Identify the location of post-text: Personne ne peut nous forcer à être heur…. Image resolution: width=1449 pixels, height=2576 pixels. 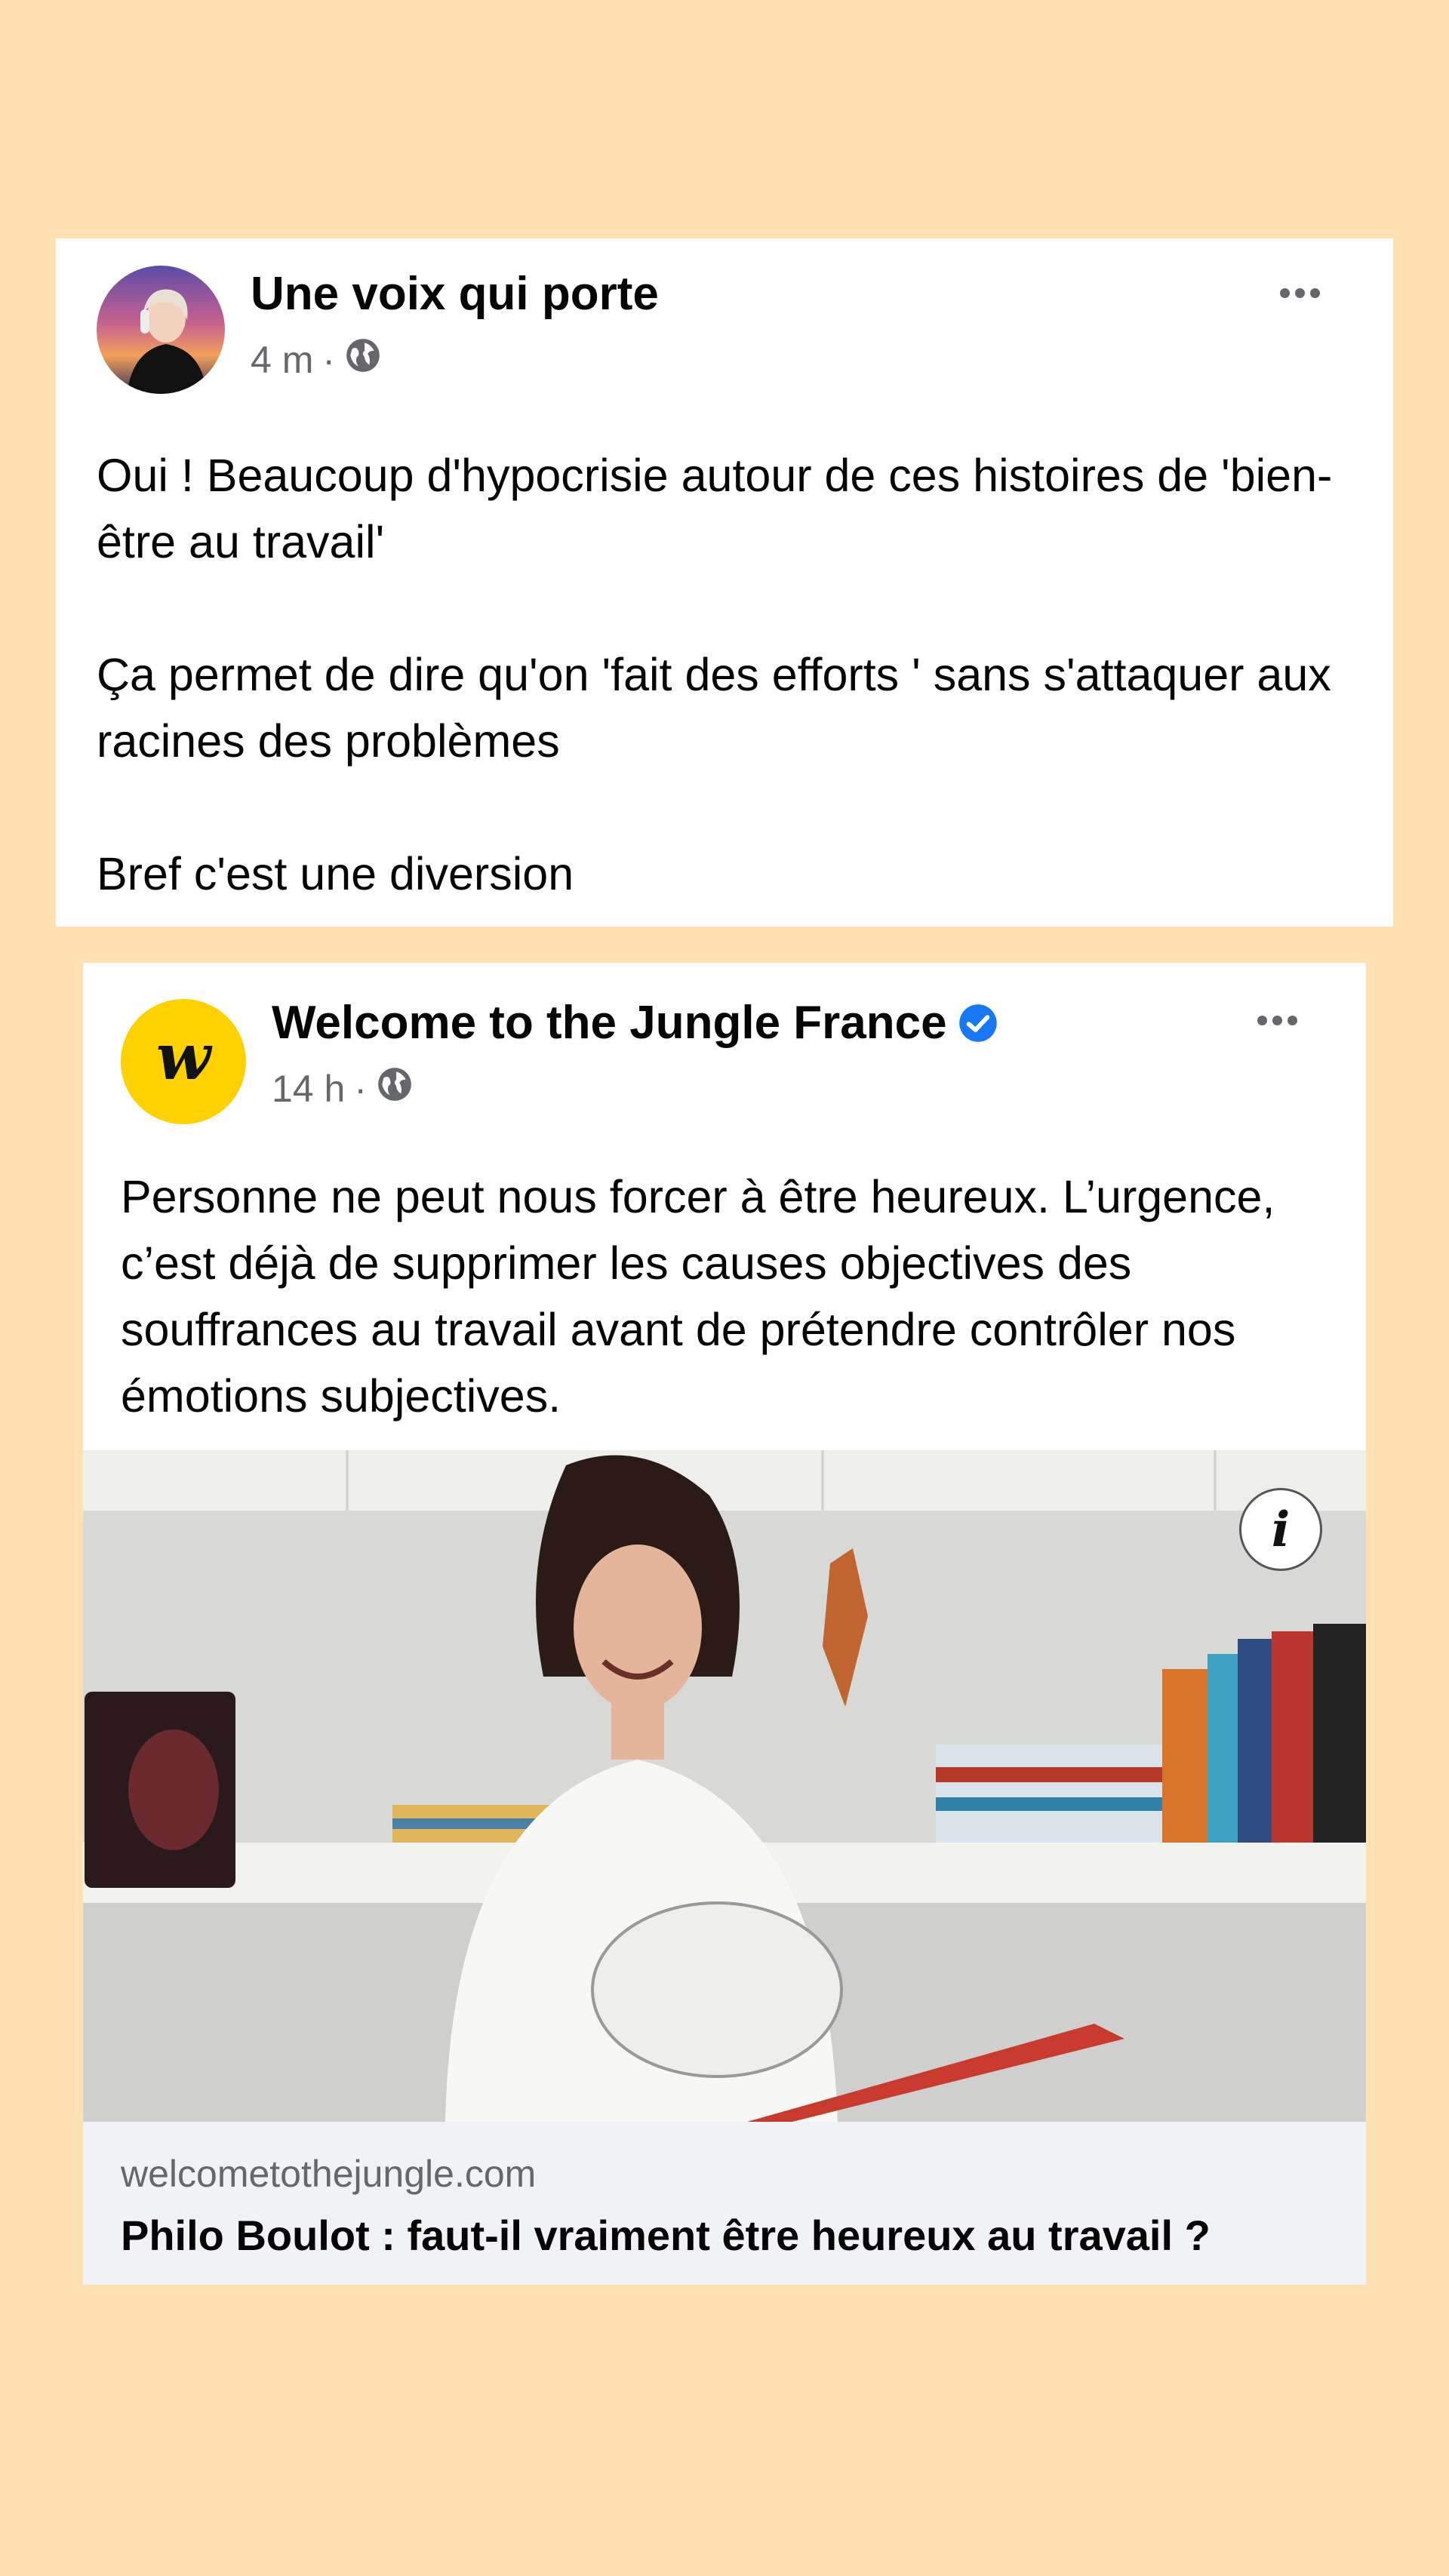
(698, 1296).